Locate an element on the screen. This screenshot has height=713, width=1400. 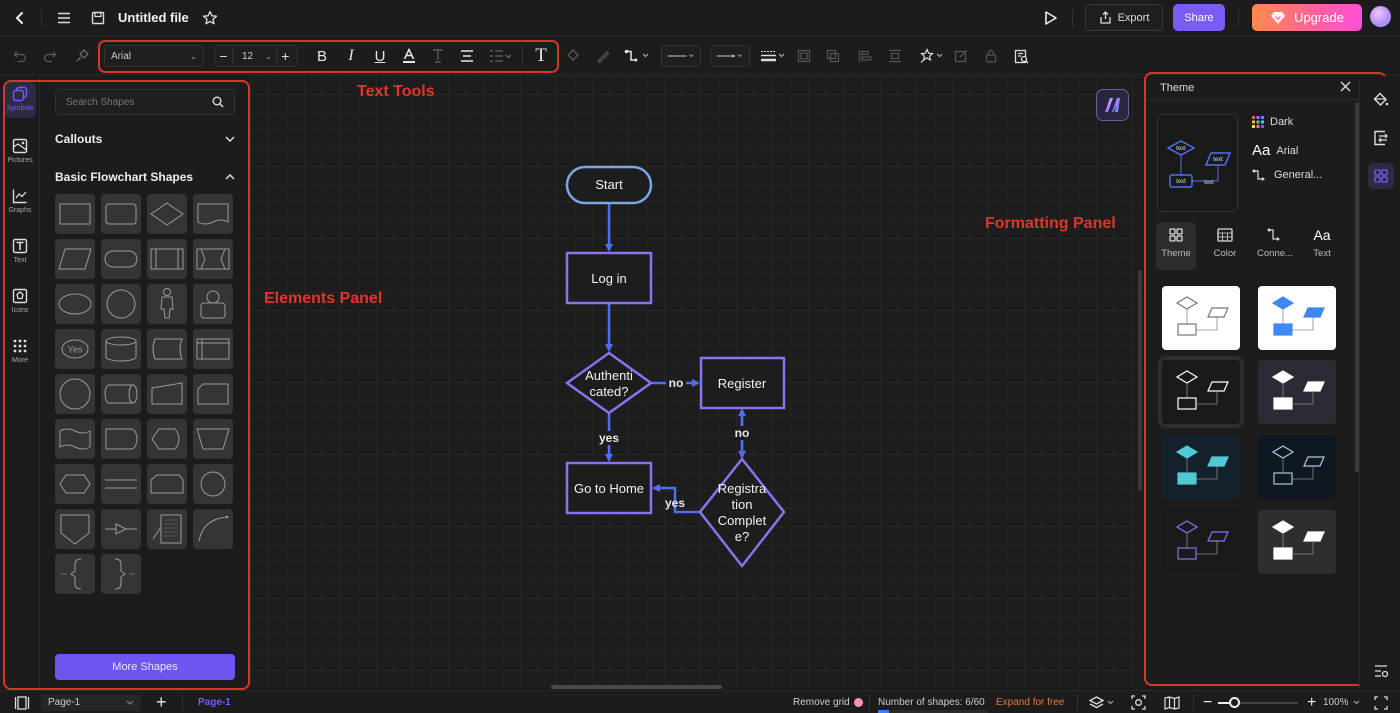
node-register: Register is located at coordinates (742, 383).